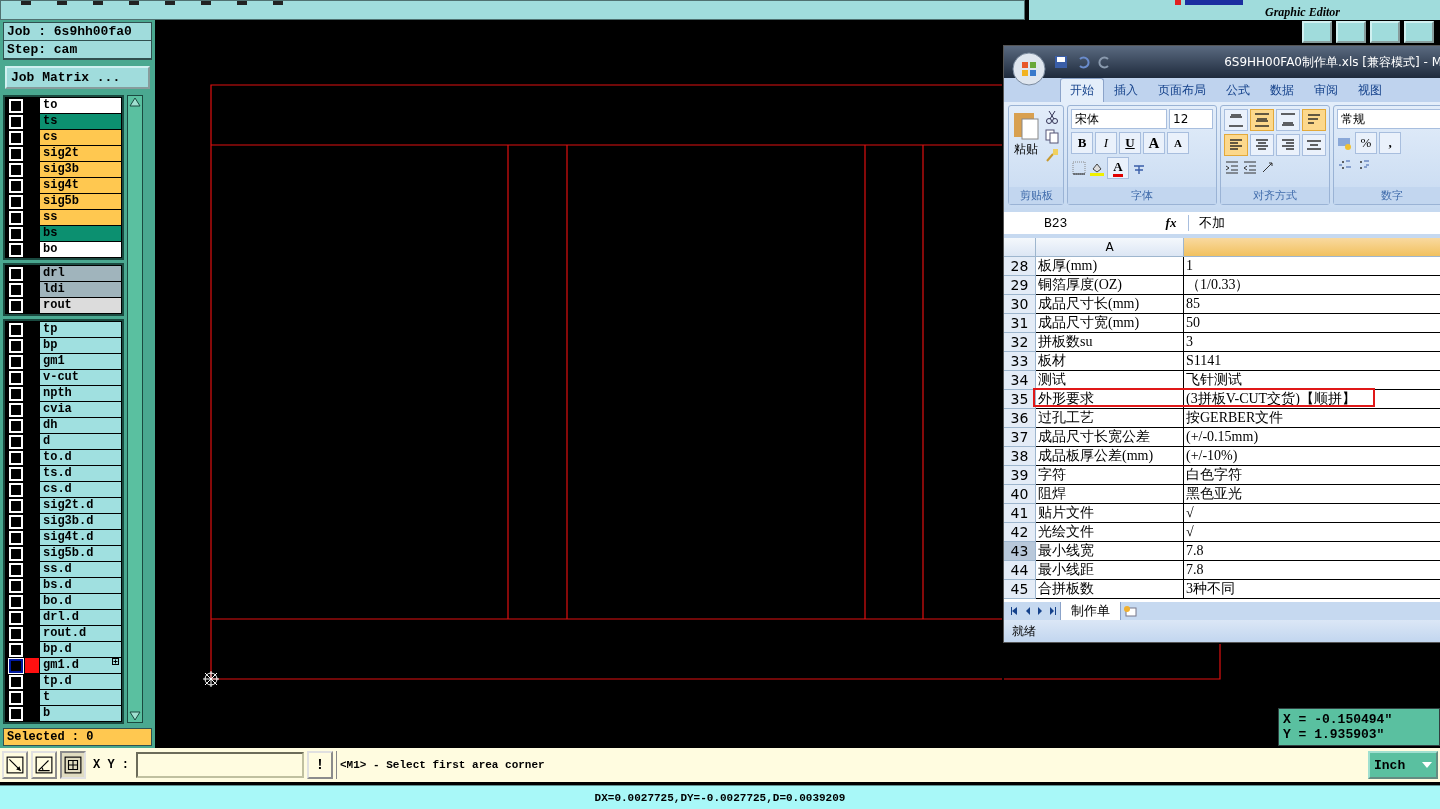 Image resolution: width=1440 pixels, height=809 pixels. I want to click on formula-field: 不加, so click(1207, 223).